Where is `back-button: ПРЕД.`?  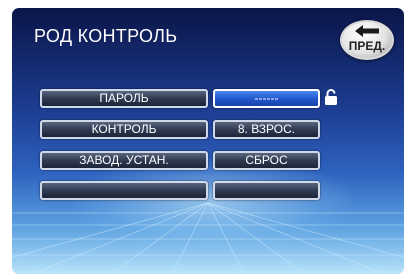
back-button: ПРЕД. is located at coordinates (367, 40).